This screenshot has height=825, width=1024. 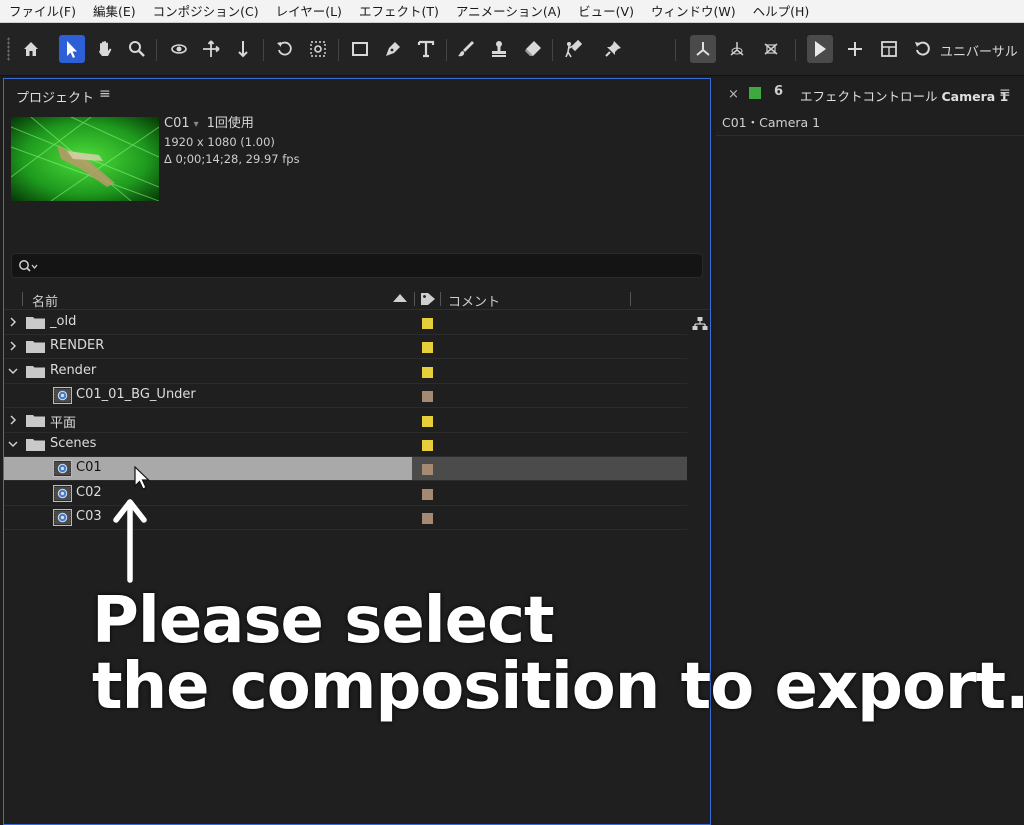 I want to click on menu-file: ファイル(F), so click(x=42, y=11).